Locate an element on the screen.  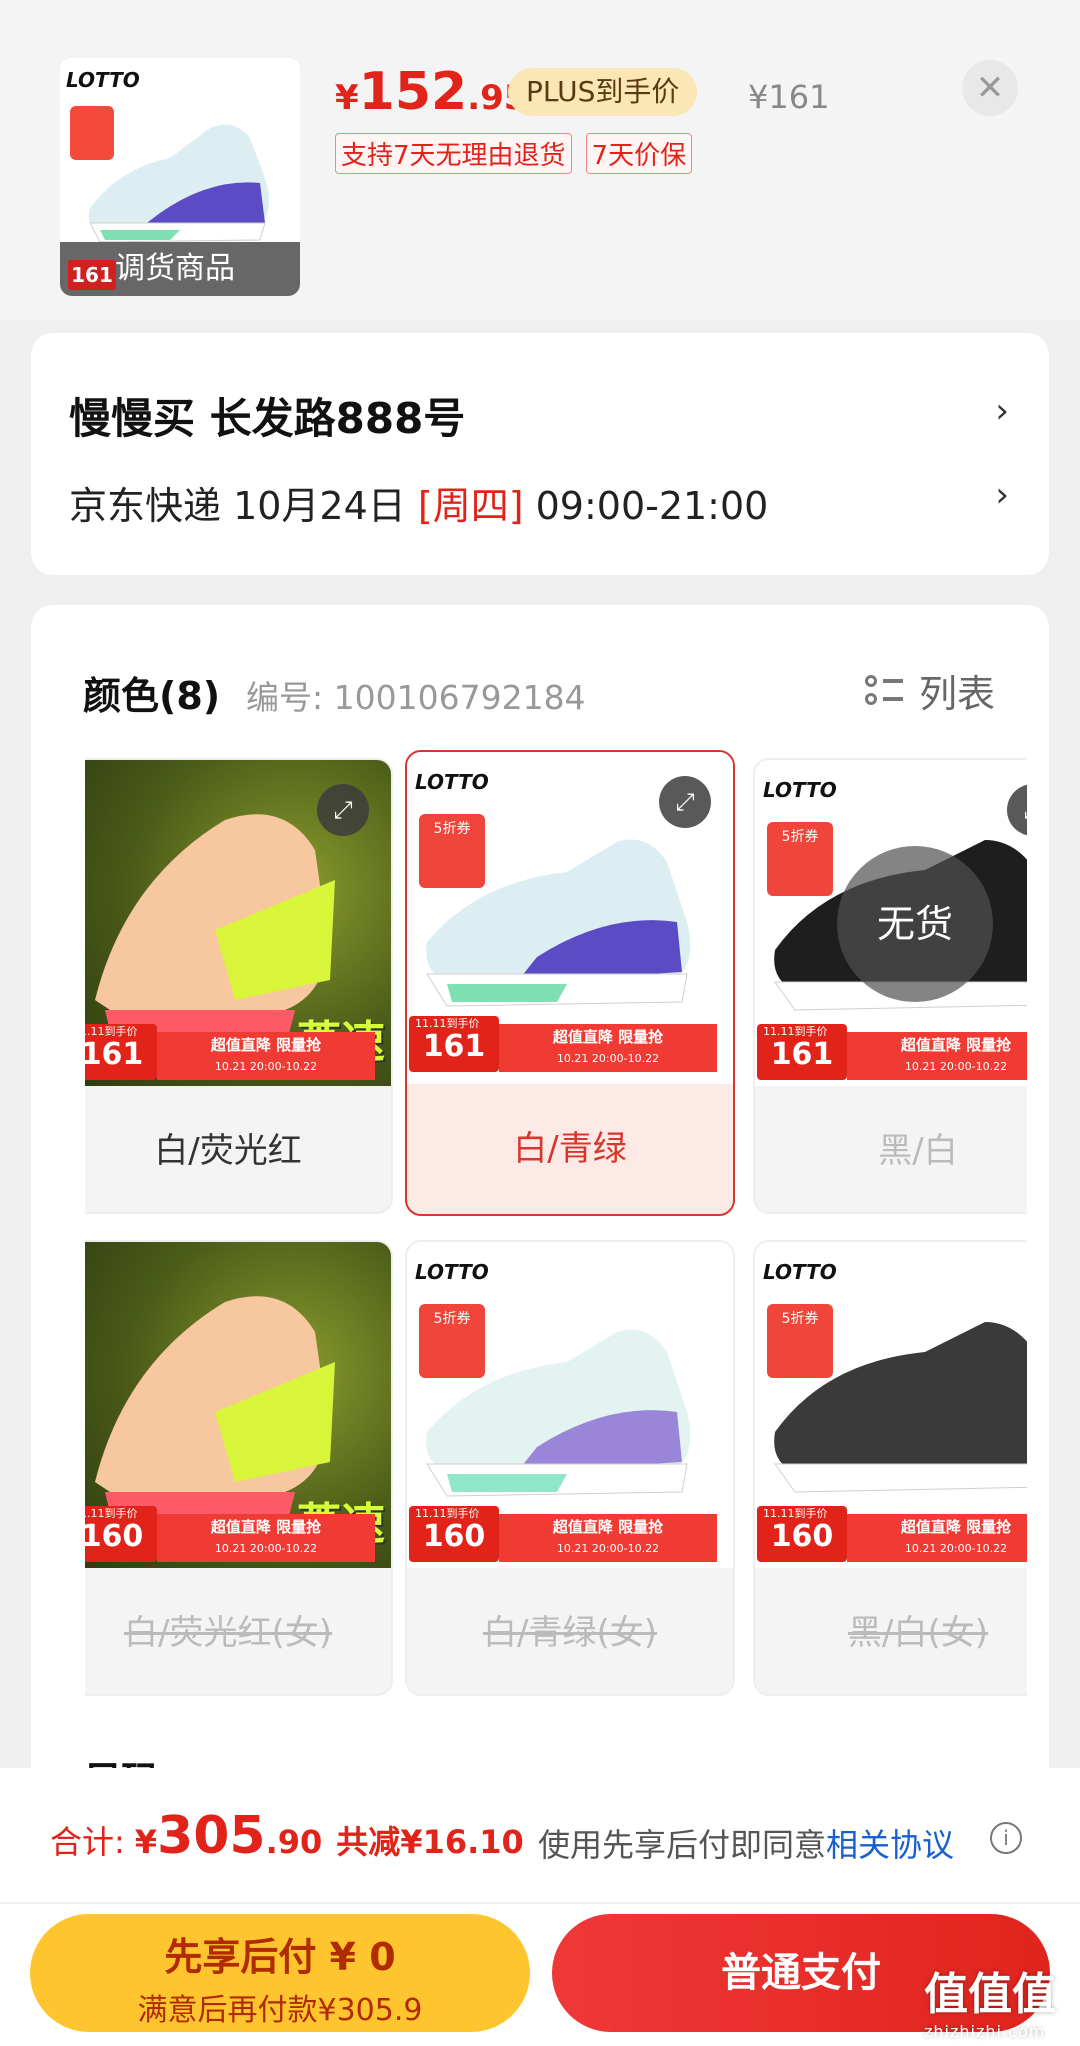
product-thumbnail: LOTTO 调货商品 161 is located at coordinates (180, 177).